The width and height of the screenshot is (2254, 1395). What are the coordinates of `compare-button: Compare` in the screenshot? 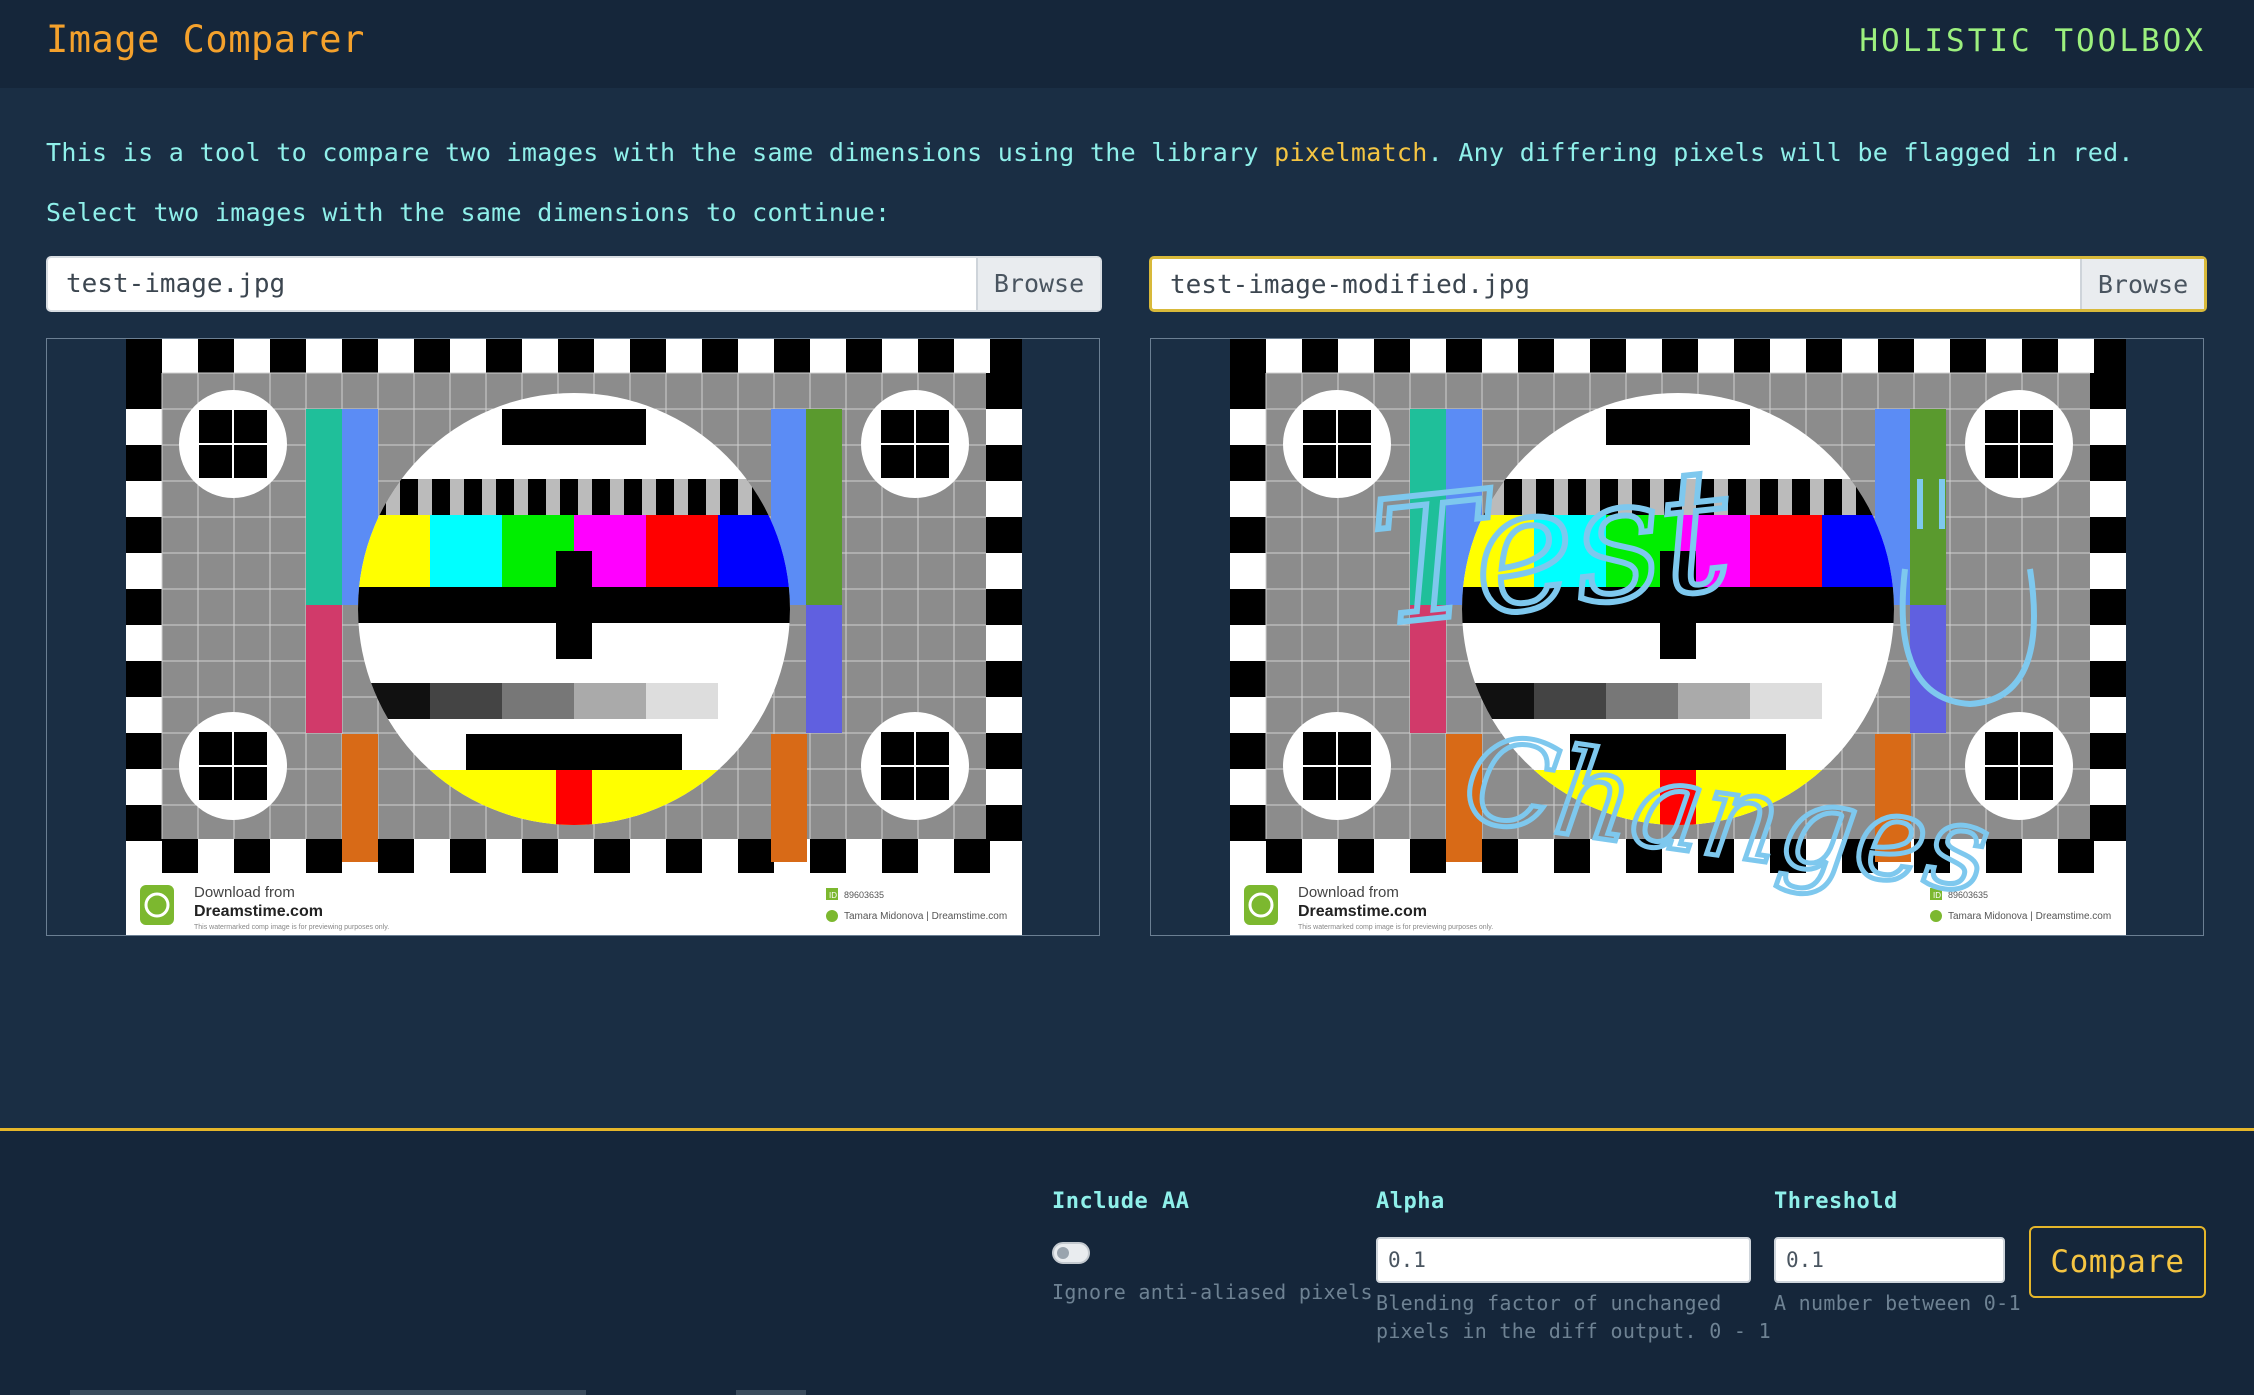 It's located at (2117, 1262).